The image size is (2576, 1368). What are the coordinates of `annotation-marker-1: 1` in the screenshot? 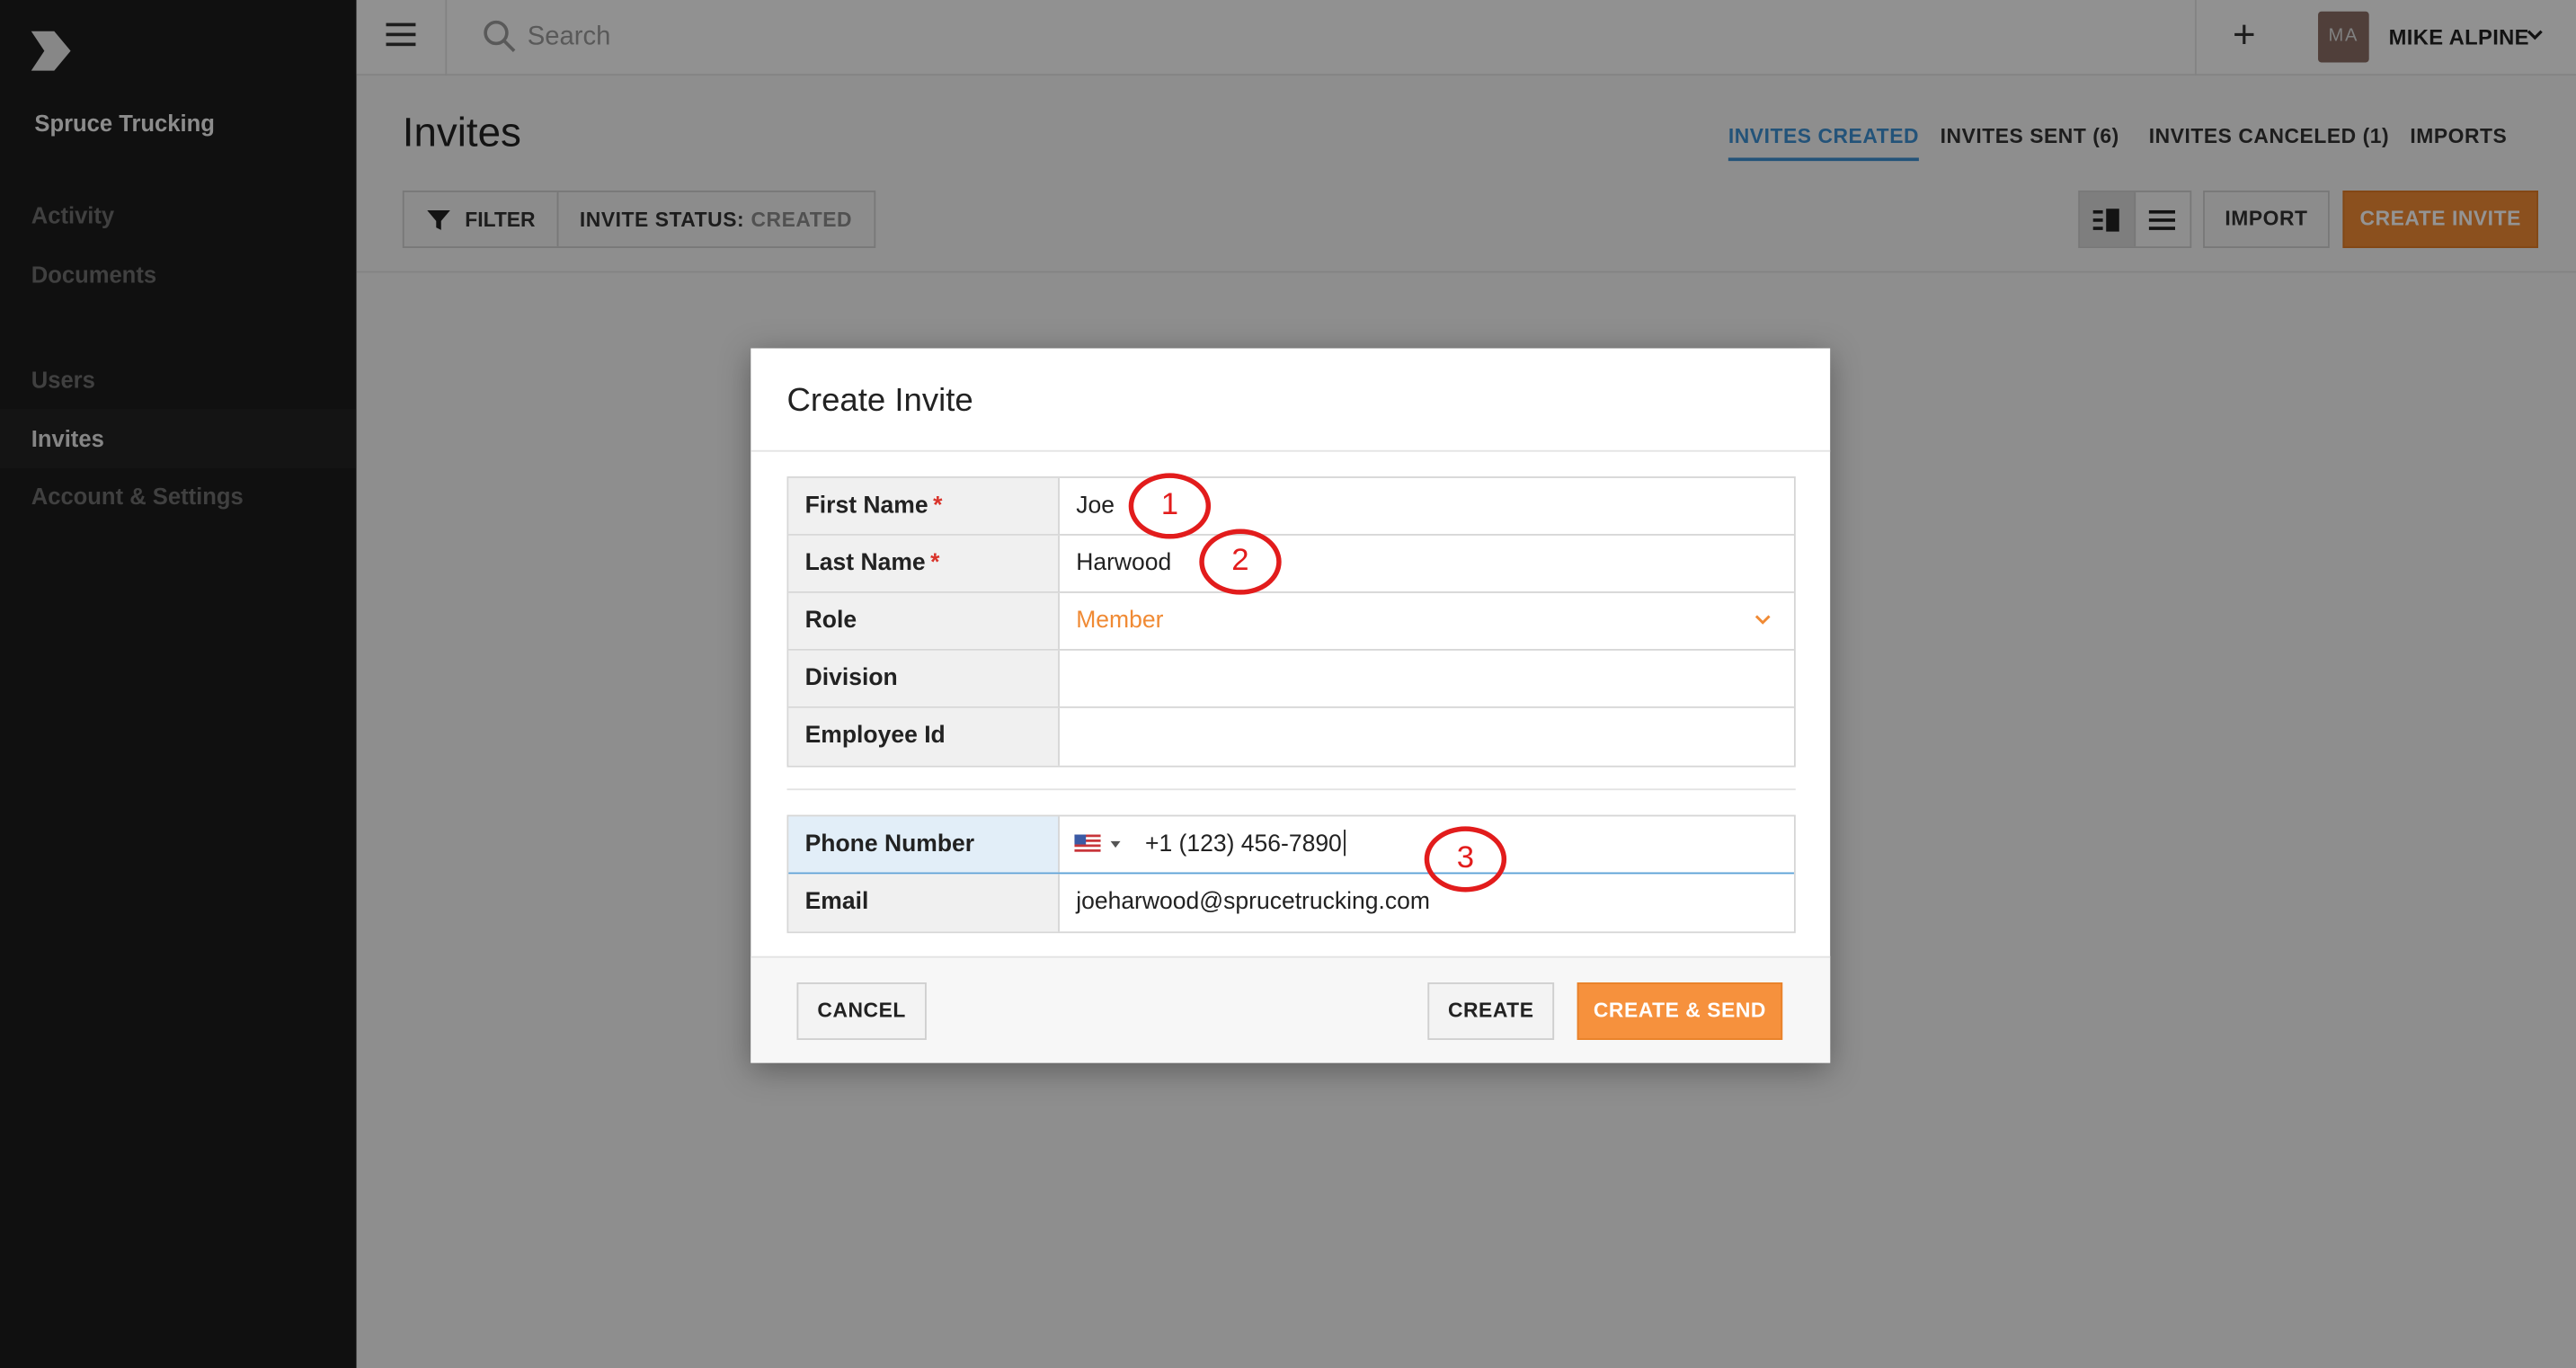 It's located at (1170, 506).